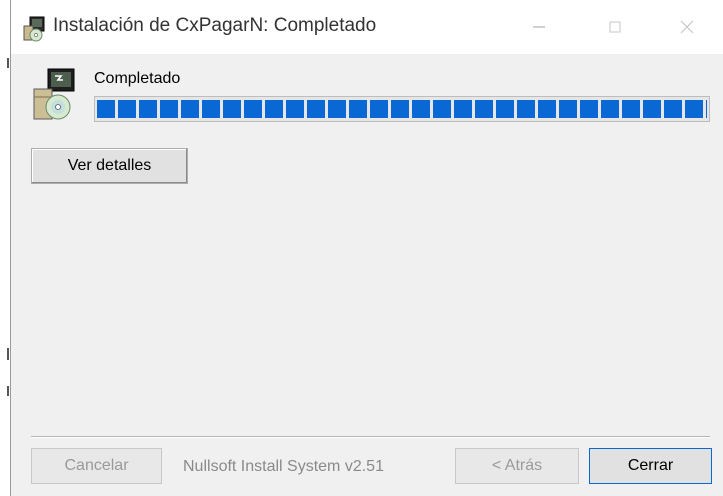 This screenshot has height=496, width=723. What do you see at coordinates (687, 27) in the screenshot?
I see `close-icon` at bounding box center [687, 27].